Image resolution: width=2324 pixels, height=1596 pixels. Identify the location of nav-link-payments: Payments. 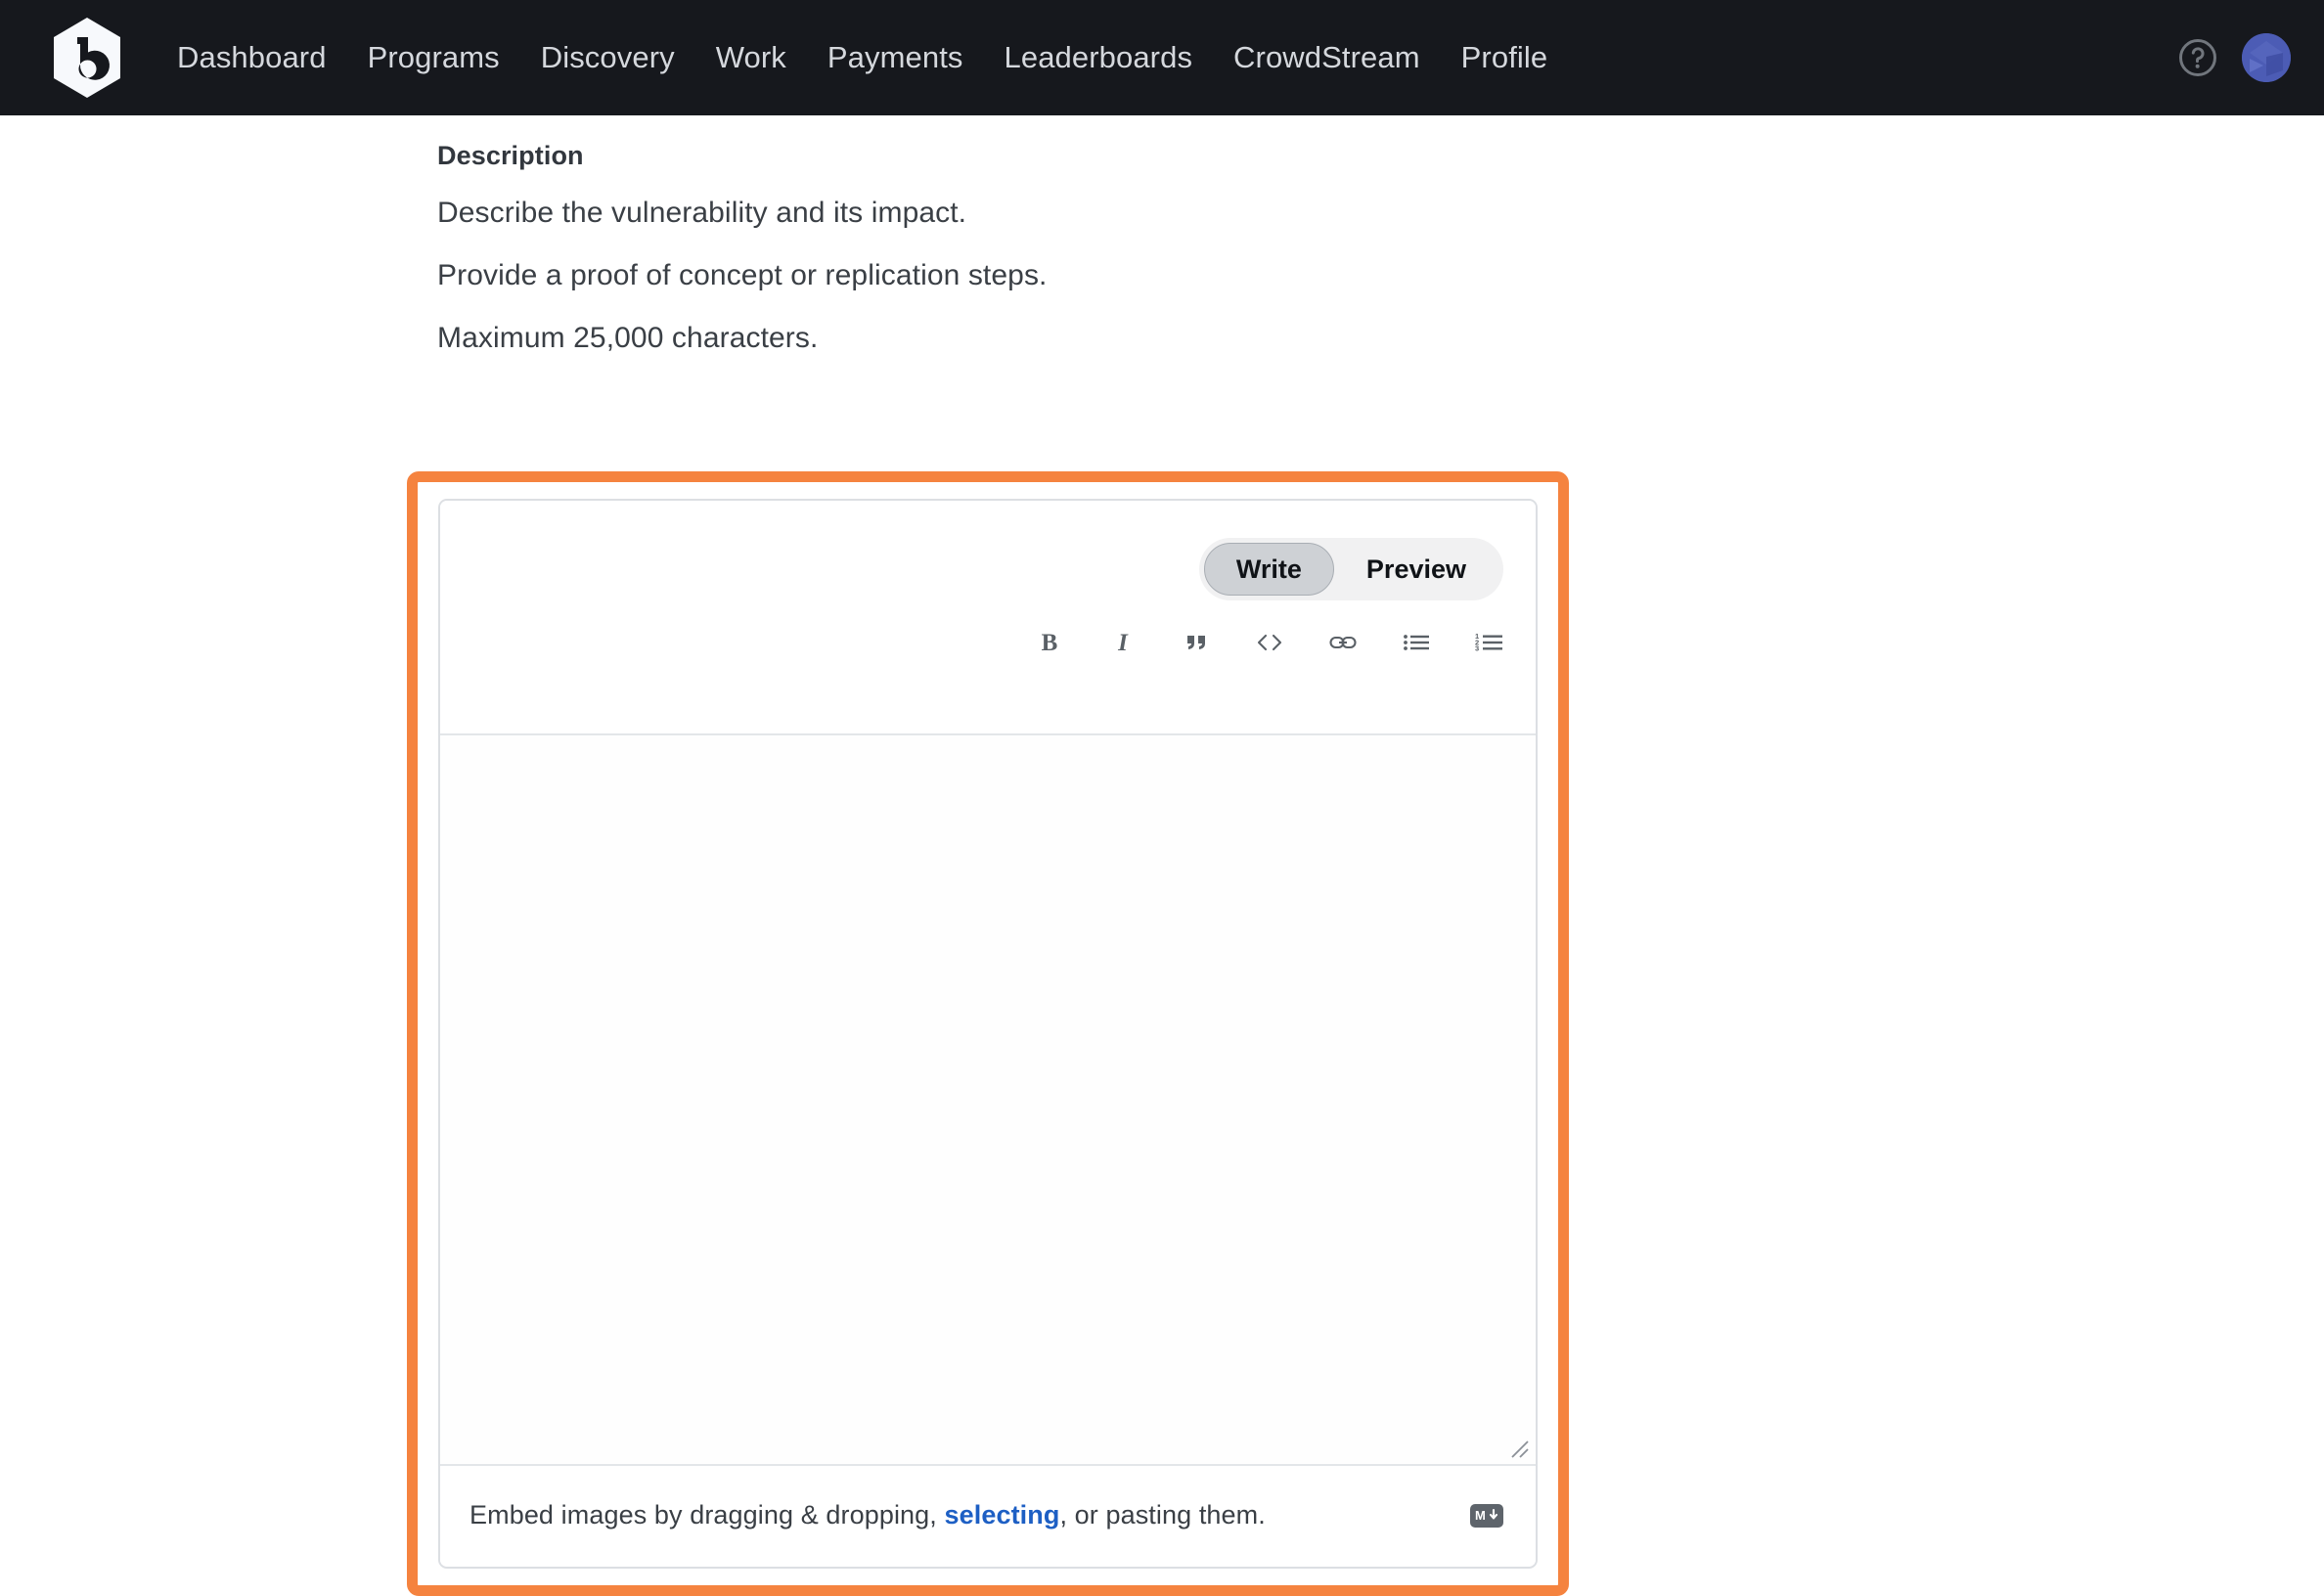
(895, 57).